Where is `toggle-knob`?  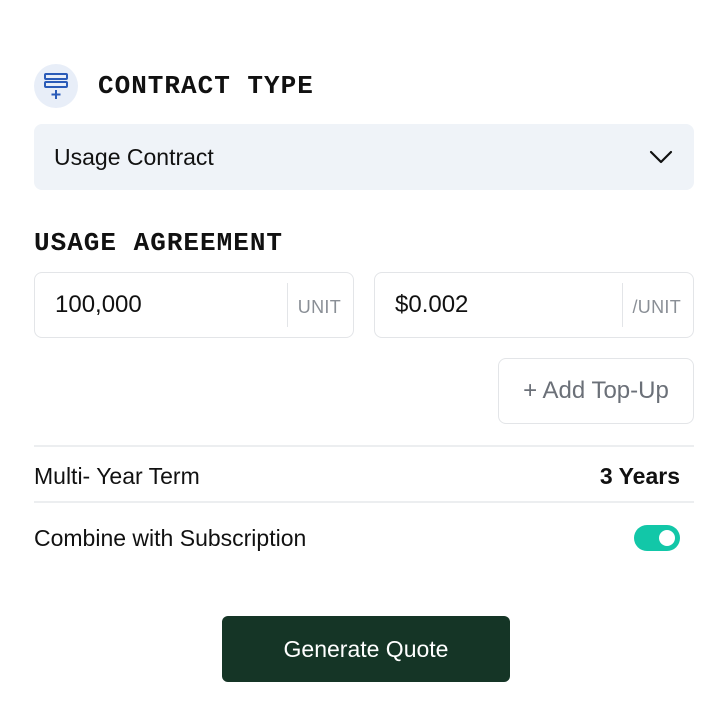 toggle-knob is located at coordinates (667, 538).